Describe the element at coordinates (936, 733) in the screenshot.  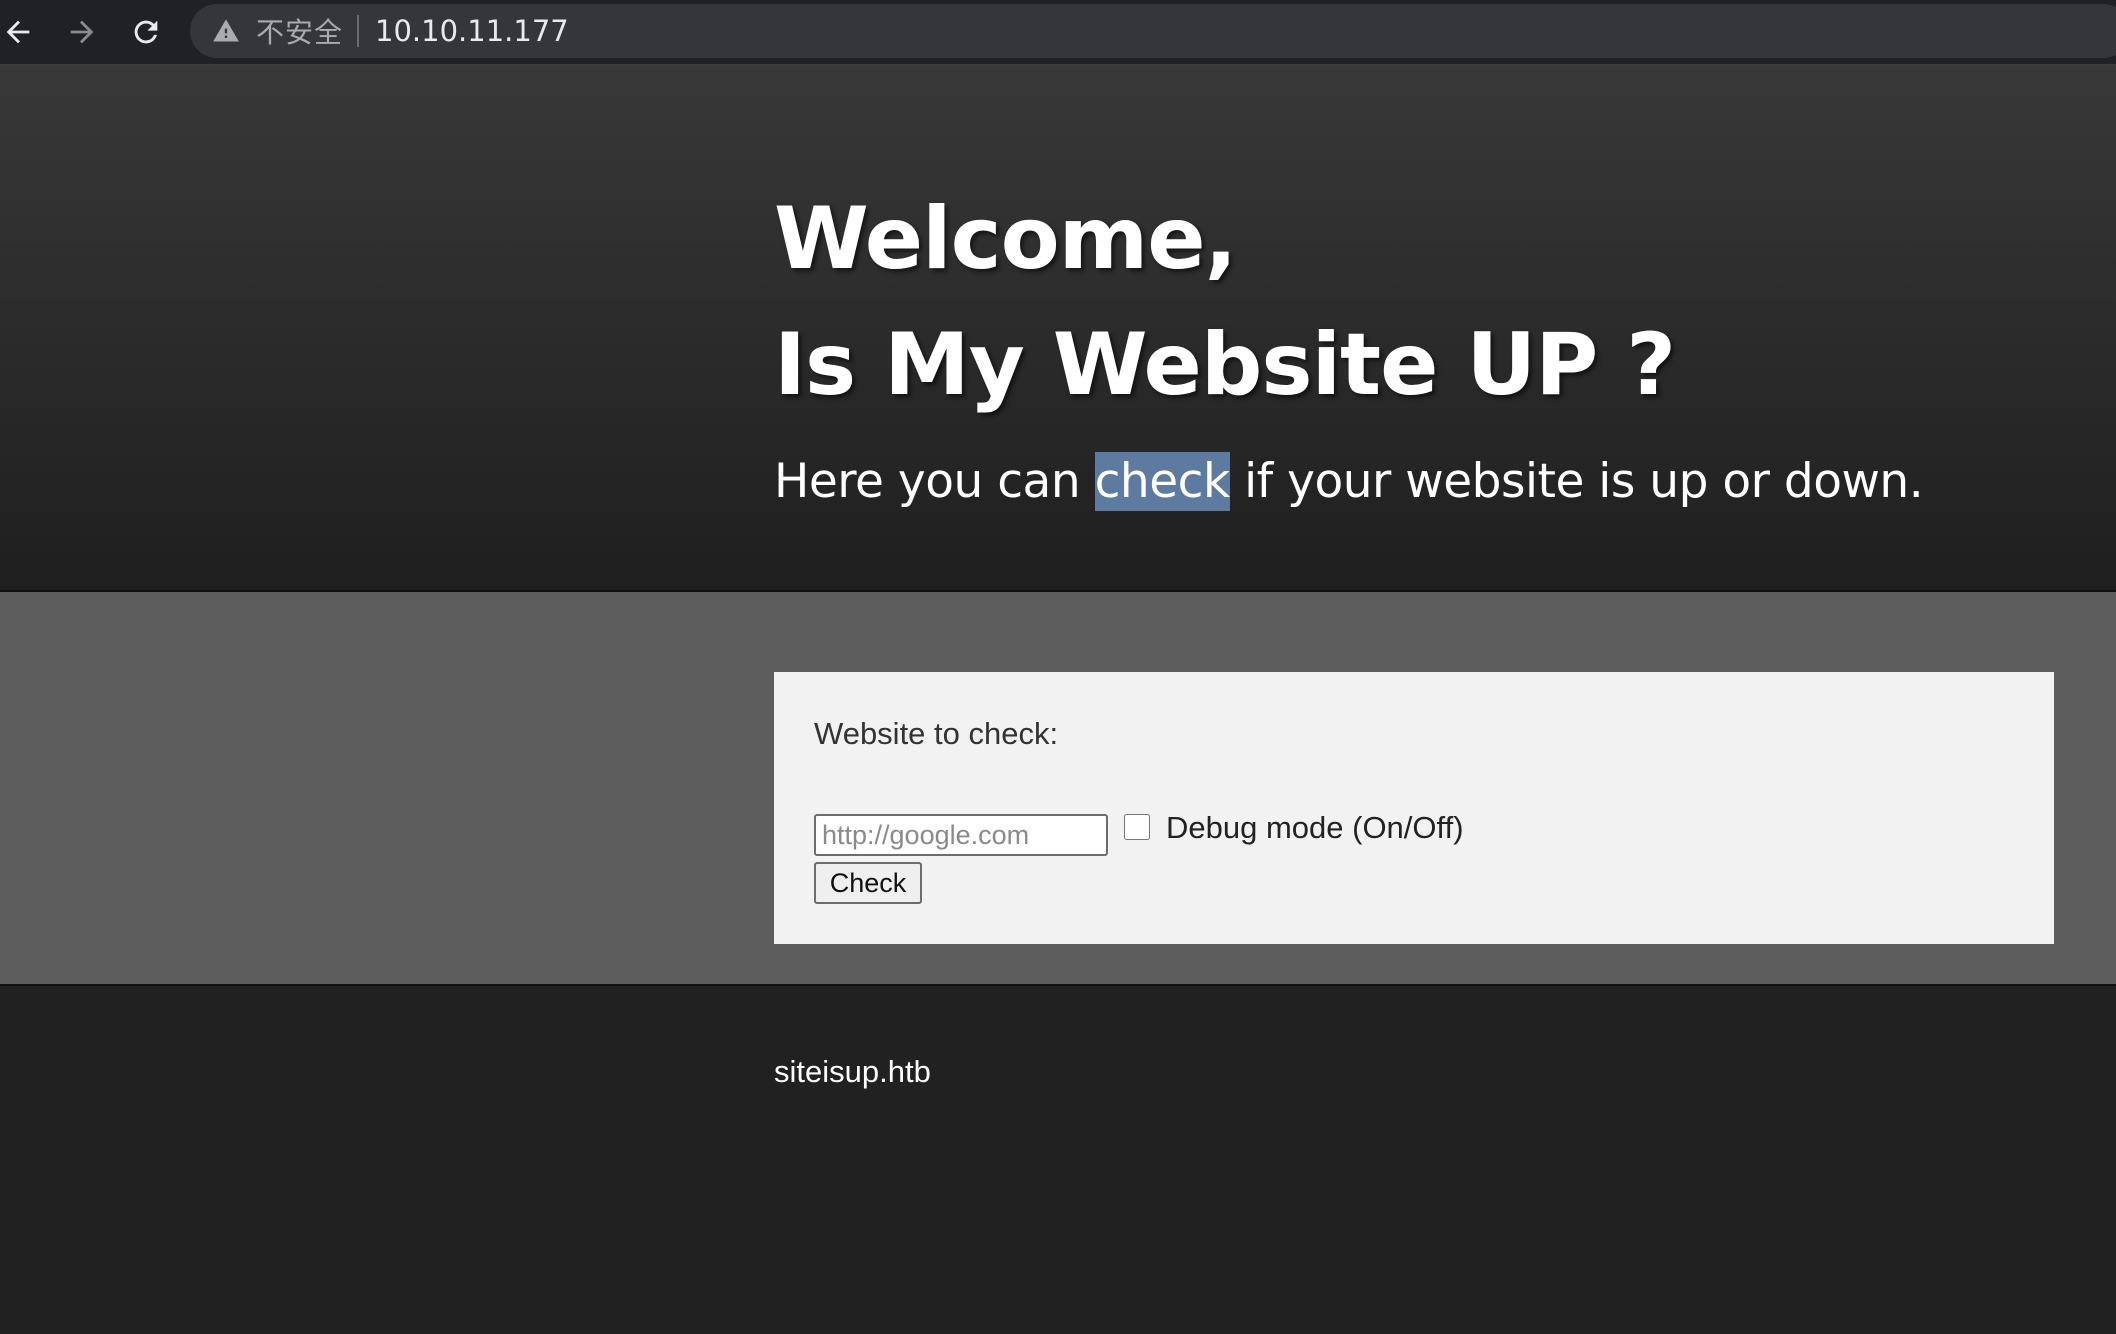
I see `website-label: Website to check:` at that location.